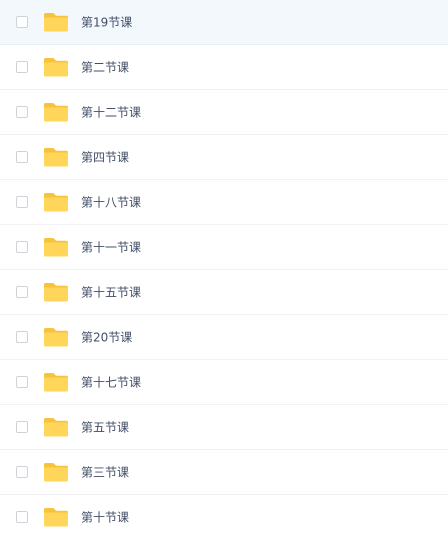  Describe the element at coordinates (111, 202) in the screenshot. I see `file-name: 第十八节课` at that location.